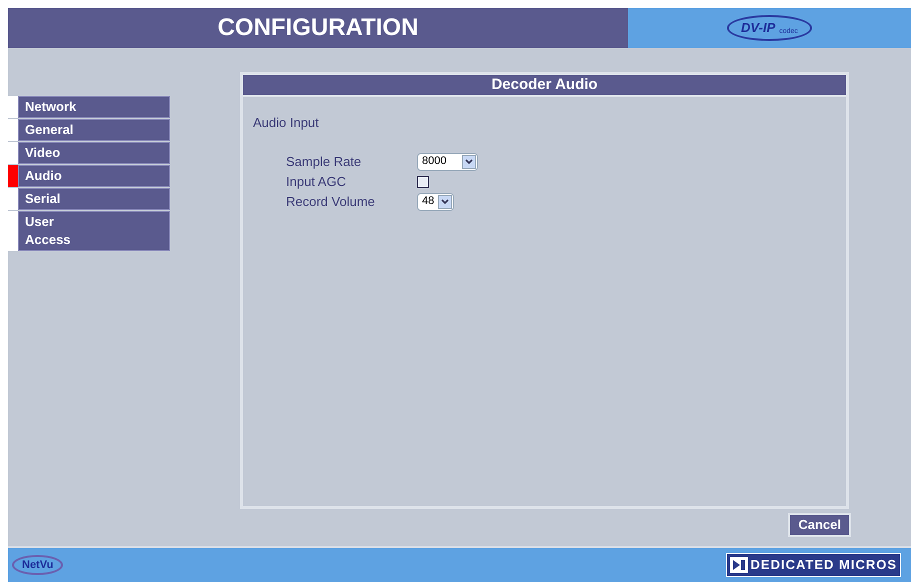 The image size is (911, 582). What do you see at coordinates (94, 130) in the screenshot?
I see `sidebar-item: General` at bounding box center [94, 130].